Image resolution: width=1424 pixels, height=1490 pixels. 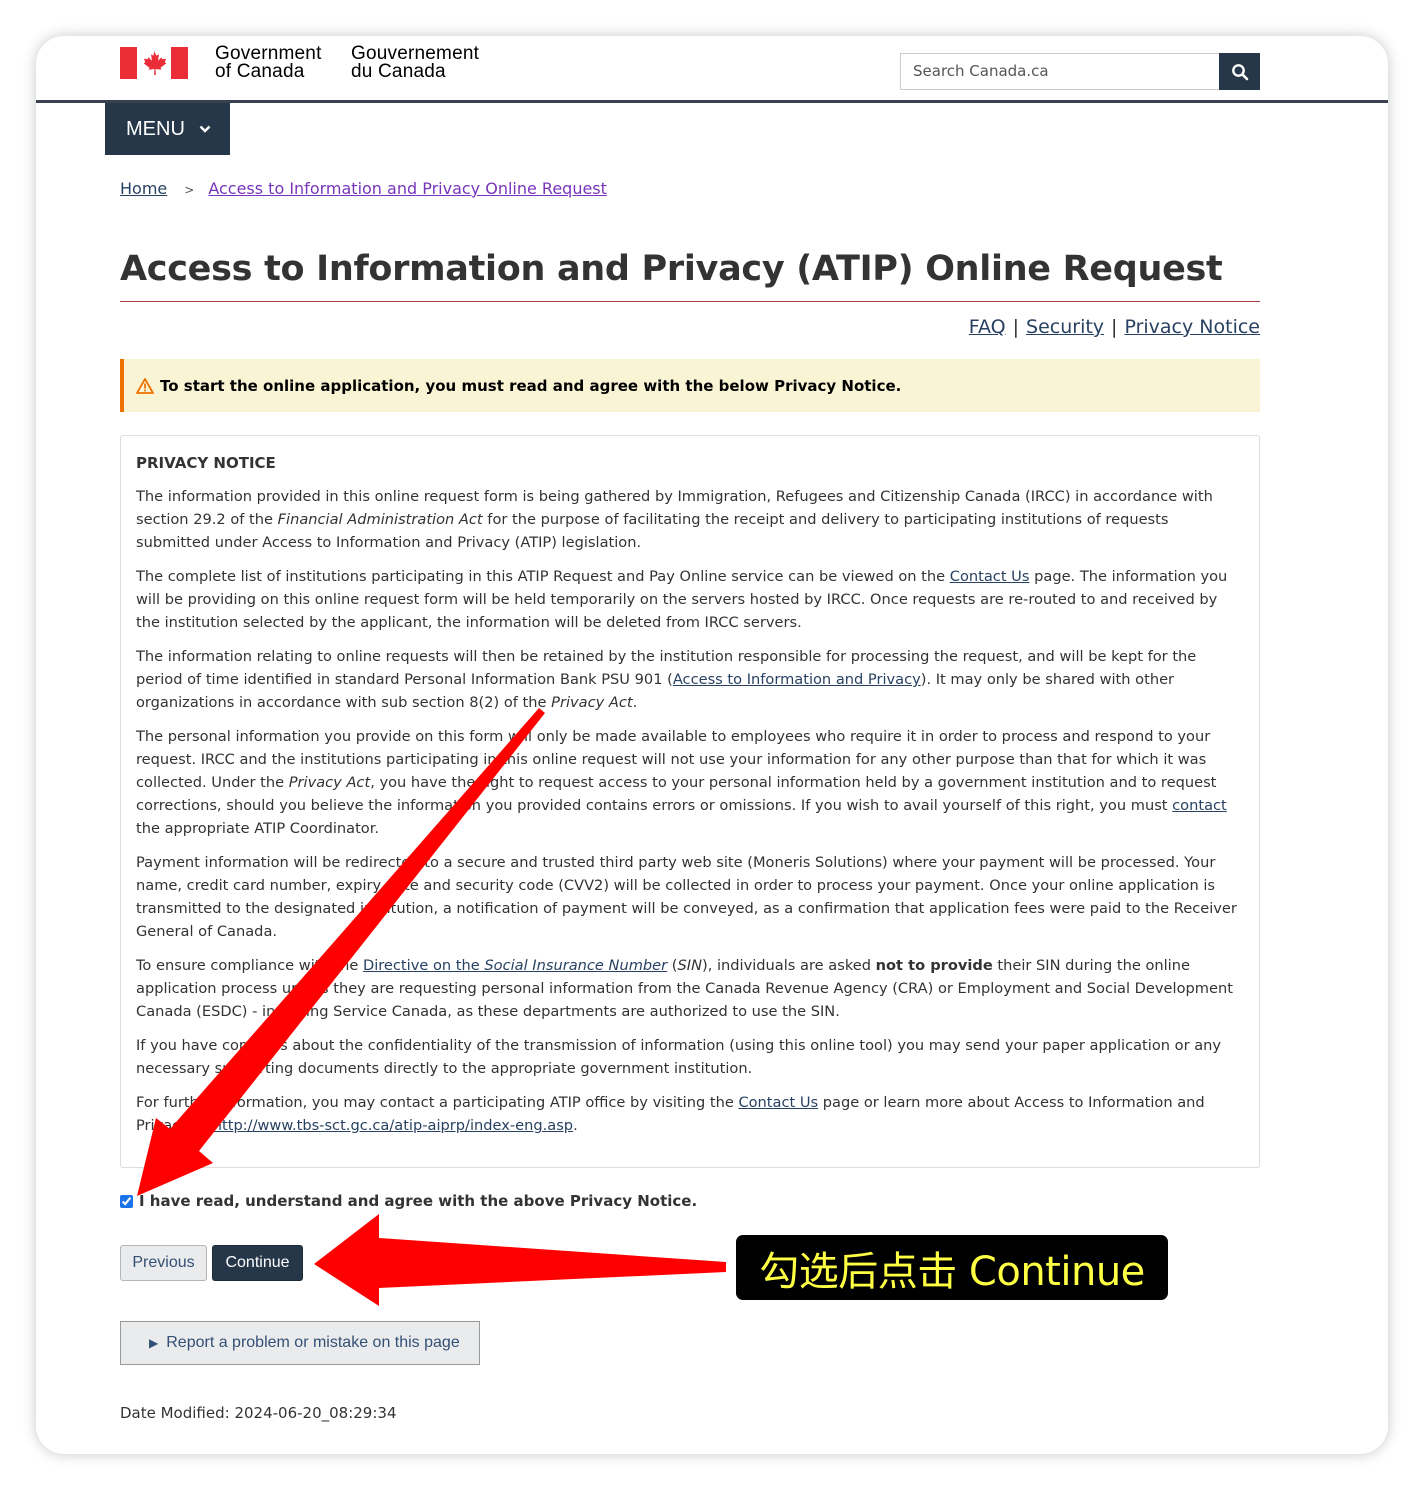 I want to click on warning-icon, so click(x=145, y=385).